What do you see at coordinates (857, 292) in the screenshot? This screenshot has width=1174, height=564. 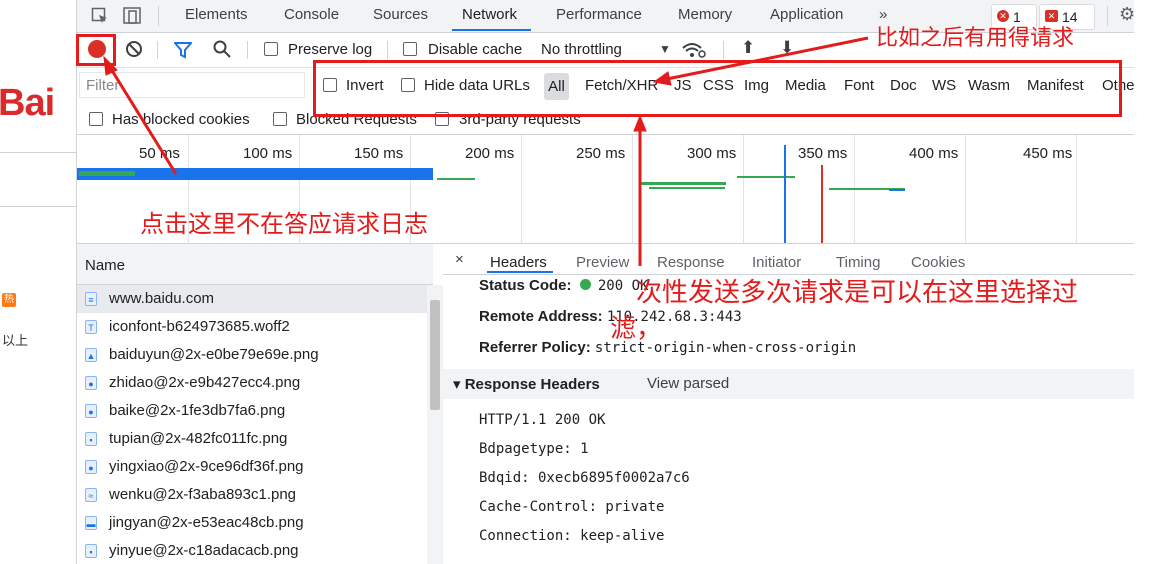 I see `annotation-note-filter: 次性发送多次请求是可以在这里选择过` at bounding box center [857, 292].